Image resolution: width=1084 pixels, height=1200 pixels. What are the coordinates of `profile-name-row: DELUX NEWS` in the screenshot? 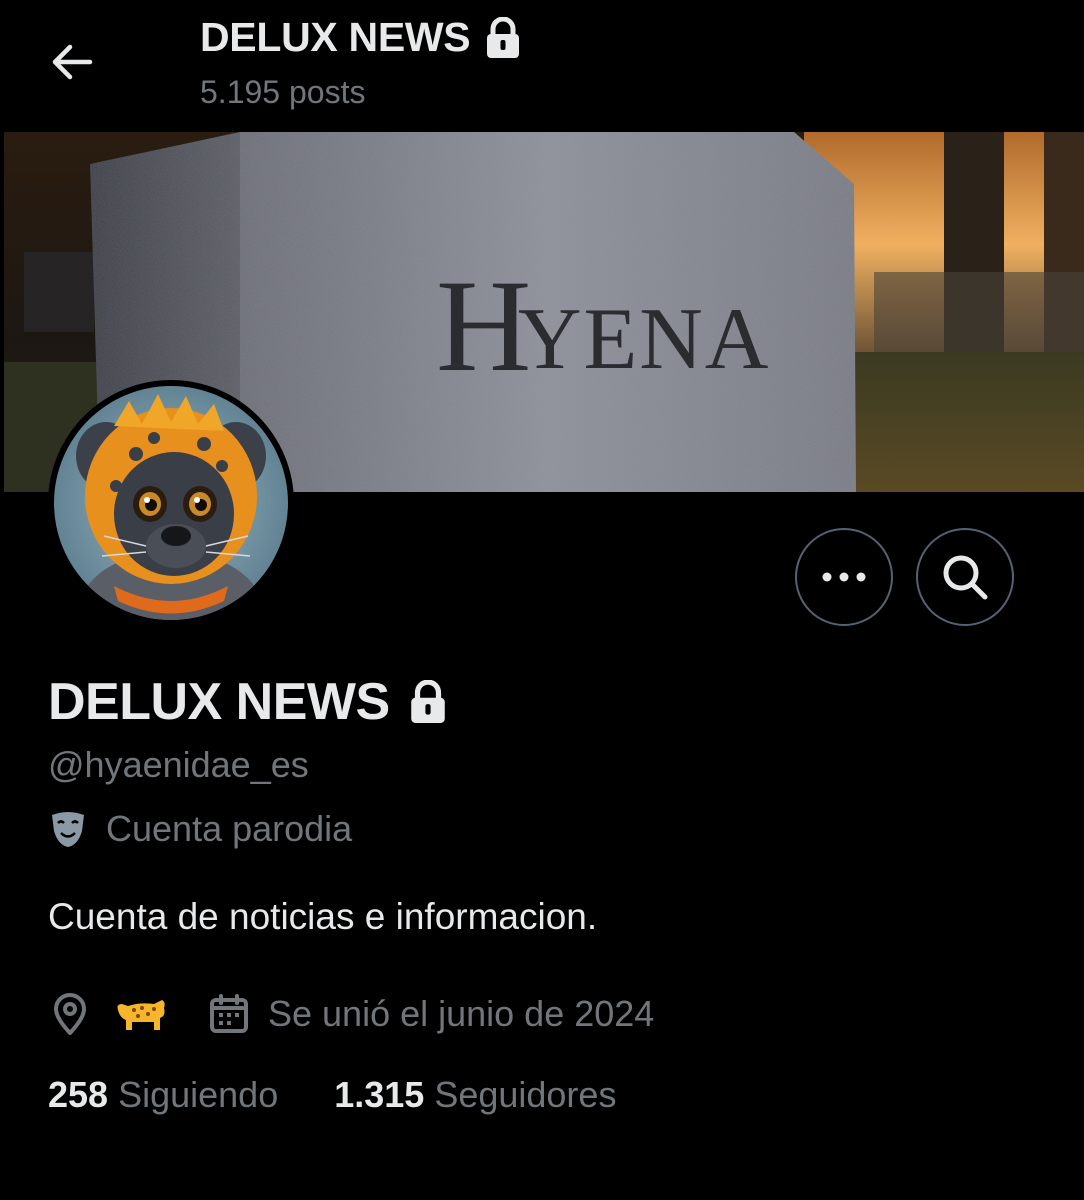 It's located at (248, 702).